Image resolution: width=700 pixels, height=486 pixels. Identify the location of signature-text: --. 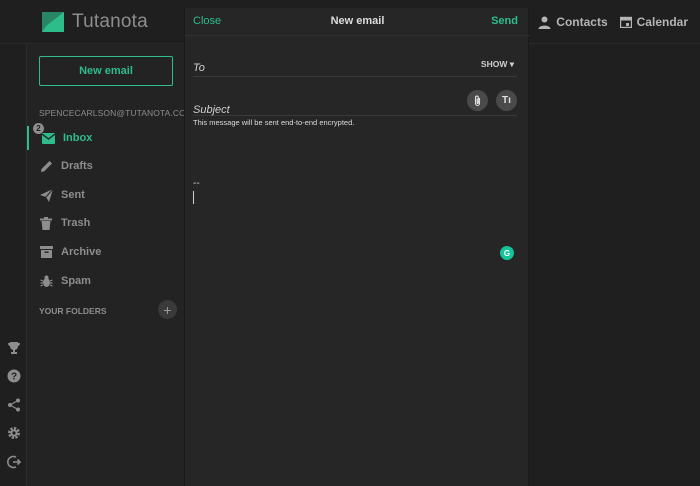
(196, 183).